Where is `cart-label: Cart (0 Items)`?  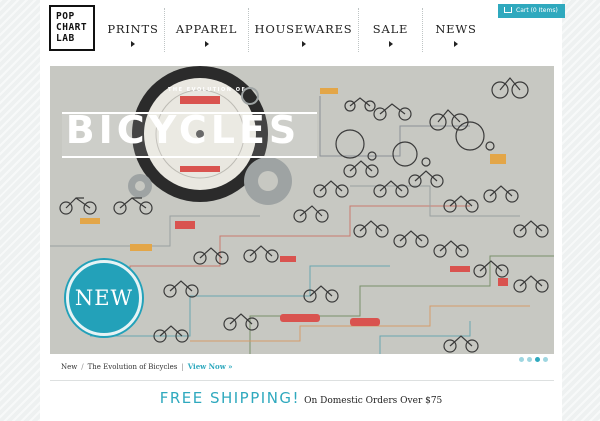 cart-label: Cart (0 Items) is located at coordinates (537, 10).